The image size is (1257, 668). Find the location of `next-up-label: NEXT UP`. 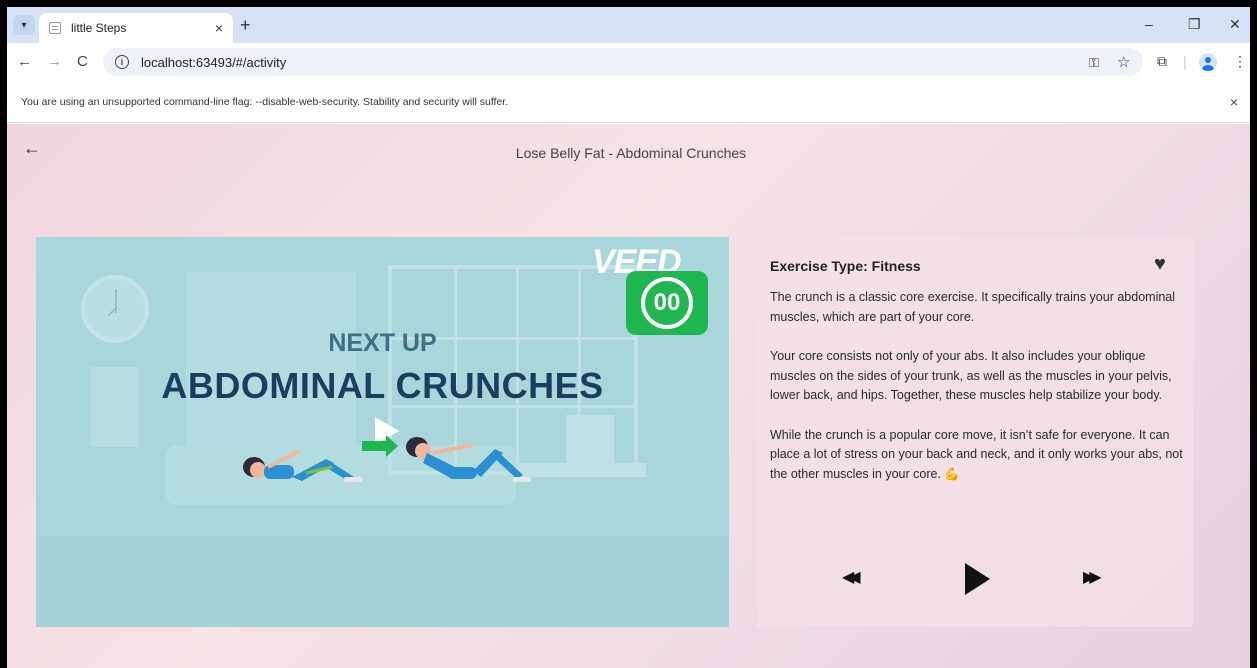

next-up-label: NEXT UP is located at coordinates (382, 343).